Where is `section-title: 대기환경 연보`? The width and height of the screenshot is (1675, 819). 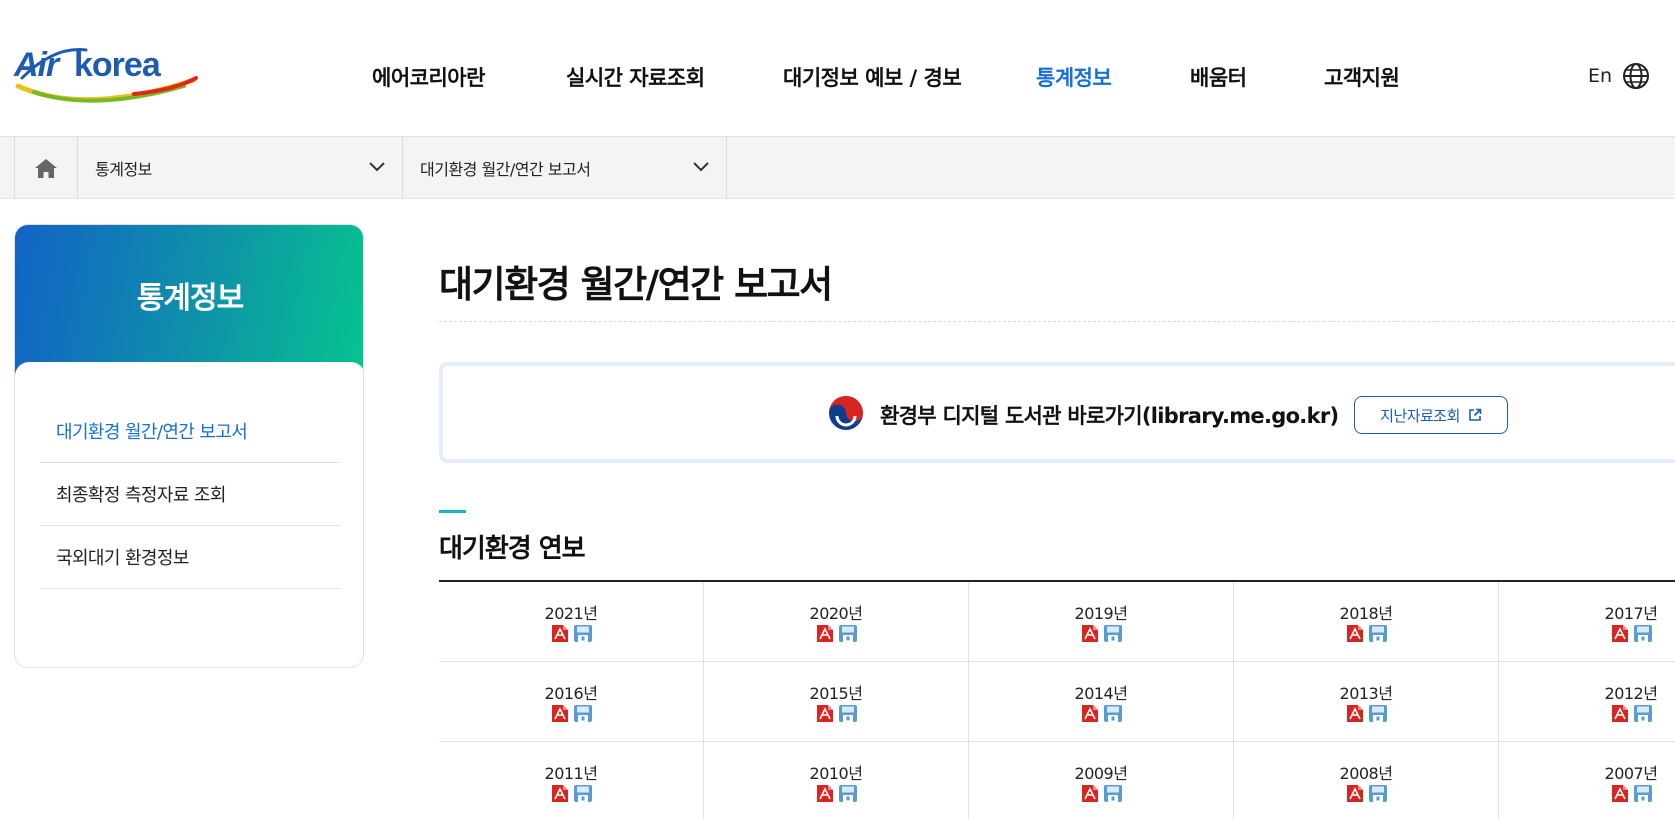 section-title: 대기환경 연보 is located at coordinates (512, 549).